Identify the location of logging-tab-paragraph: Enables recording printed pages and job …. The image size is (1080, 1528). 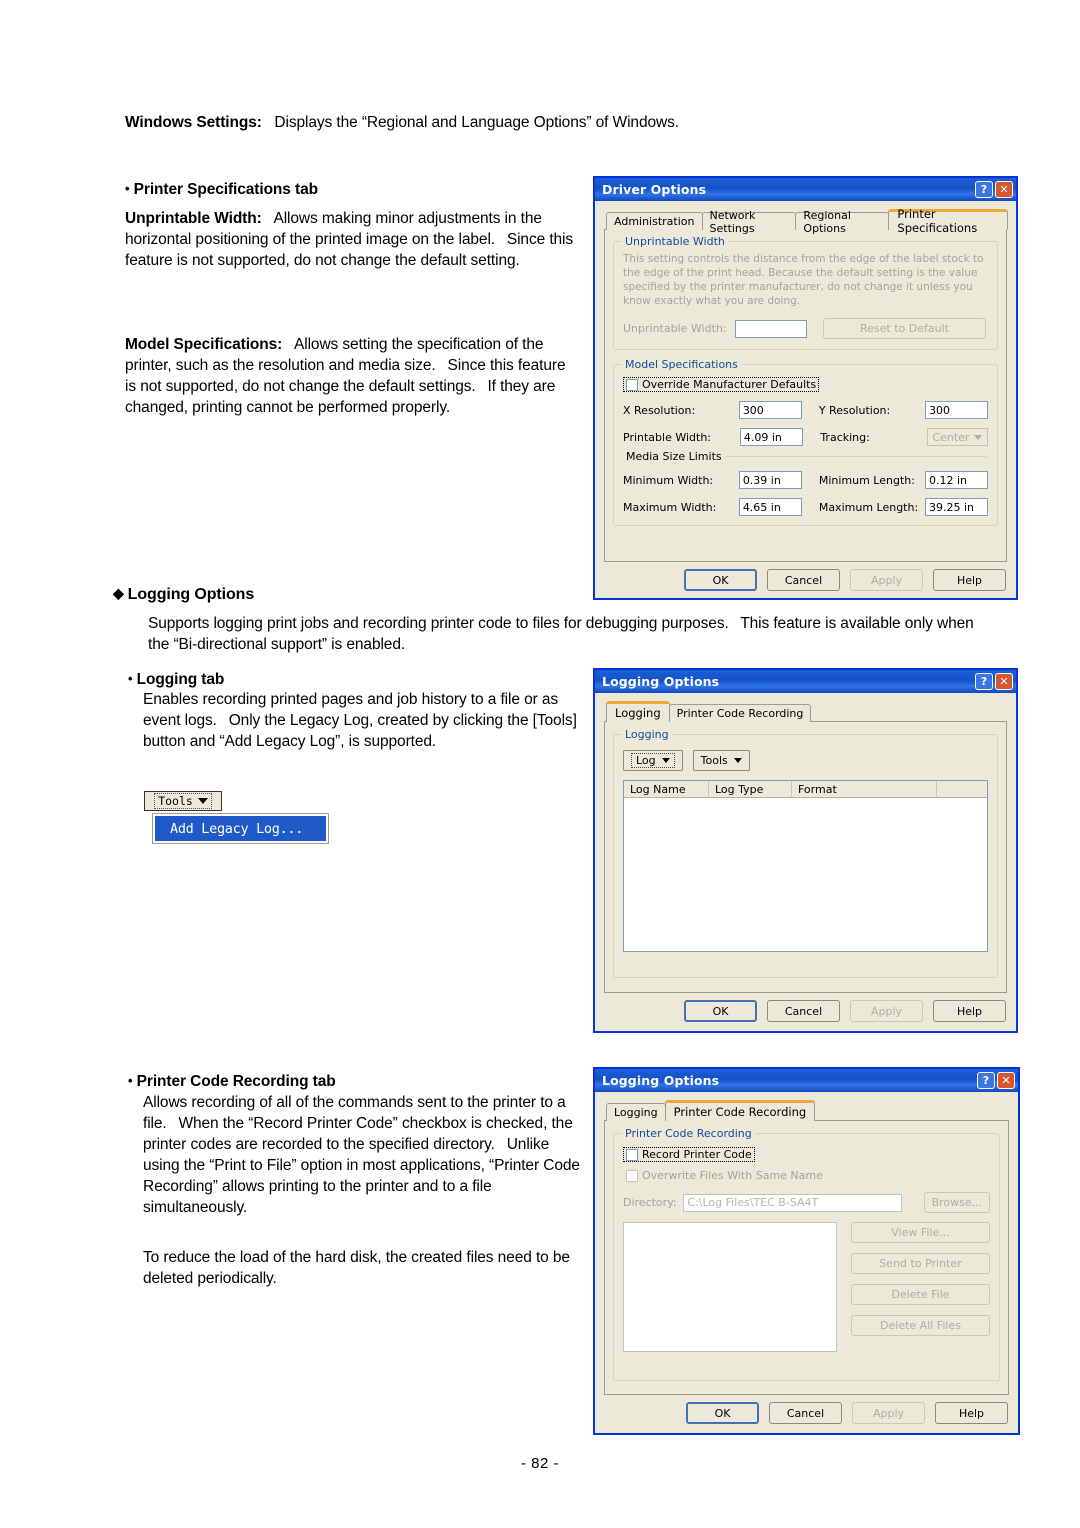
(360, 720).